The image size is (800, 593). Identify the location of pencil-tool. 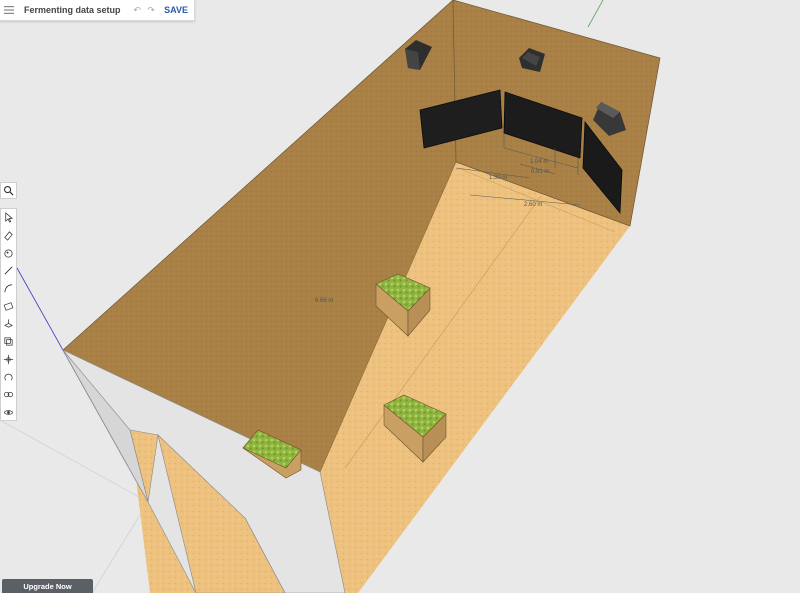
(8, 271).